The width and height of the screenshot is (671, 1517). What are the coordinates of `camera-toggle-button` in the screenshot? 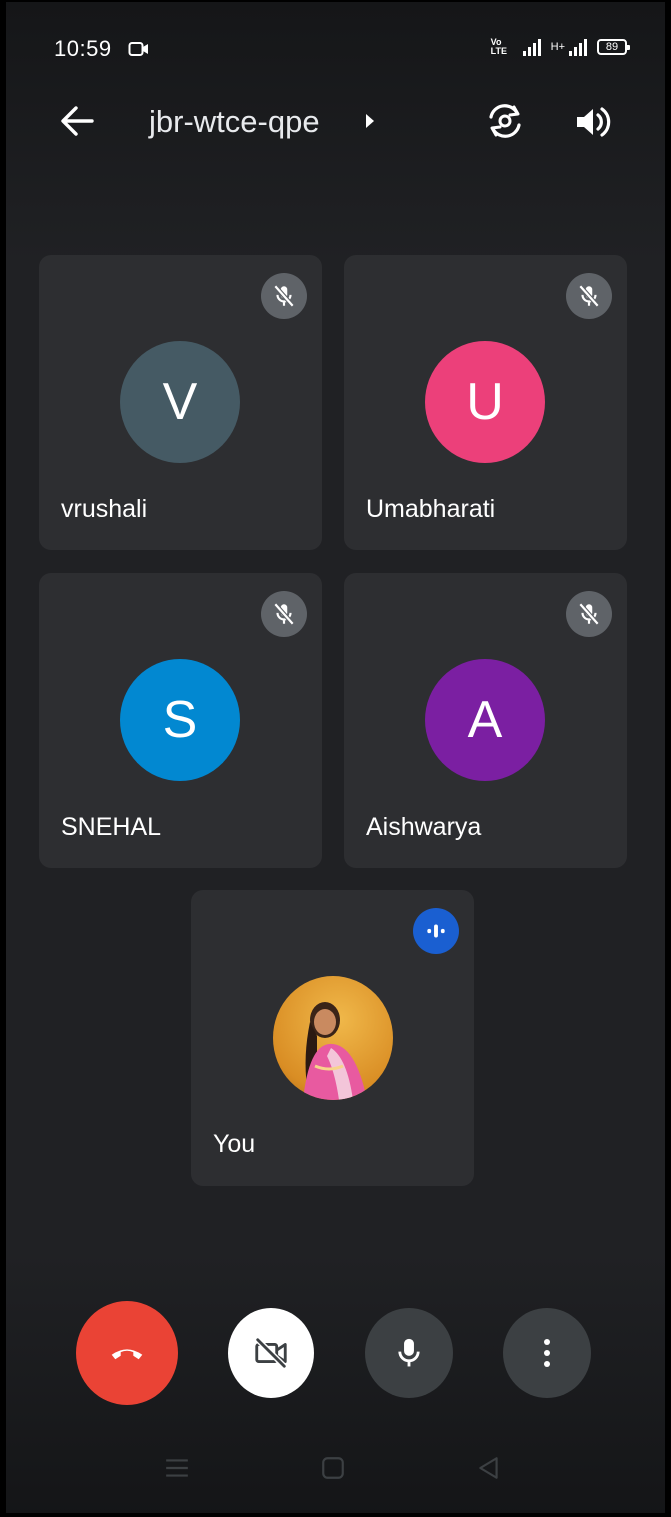 It's located at (271, 1353).